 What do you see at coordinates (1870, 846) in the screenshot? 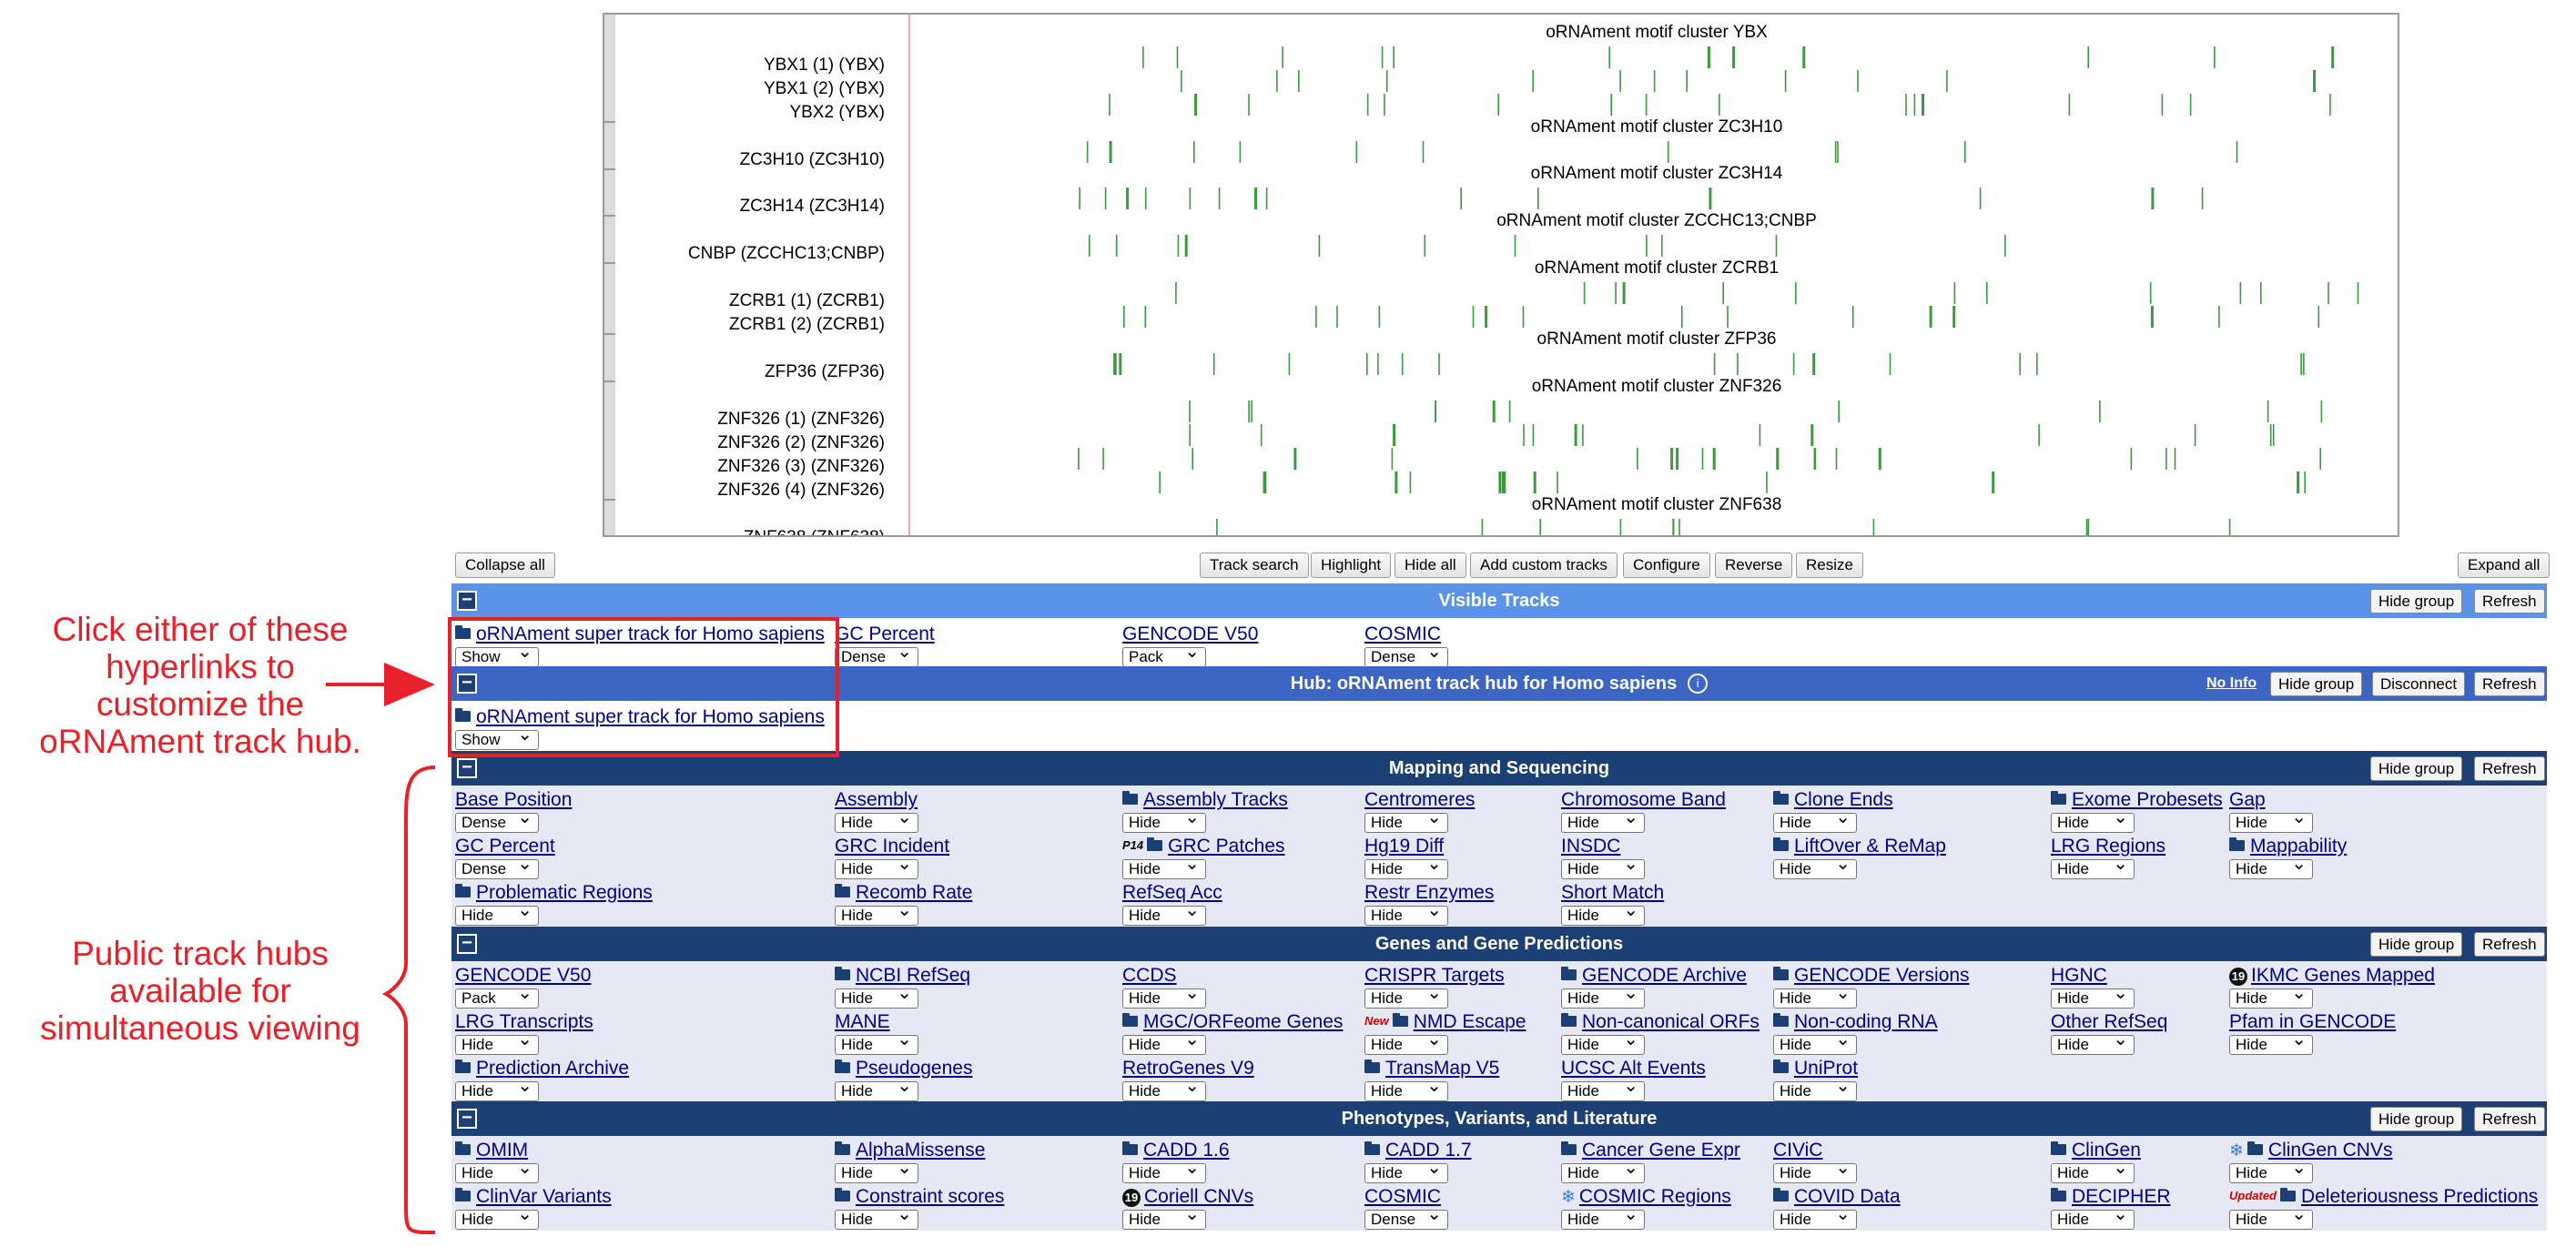
I see `track-link: LiftOver & ReMap` at bounding box center [1870, 846].